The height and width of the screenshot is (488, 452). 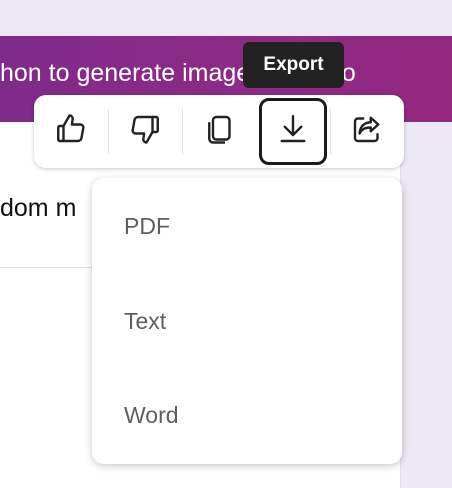 I want to click on export-menu-item-word: Word, so click(x=247, y=415).